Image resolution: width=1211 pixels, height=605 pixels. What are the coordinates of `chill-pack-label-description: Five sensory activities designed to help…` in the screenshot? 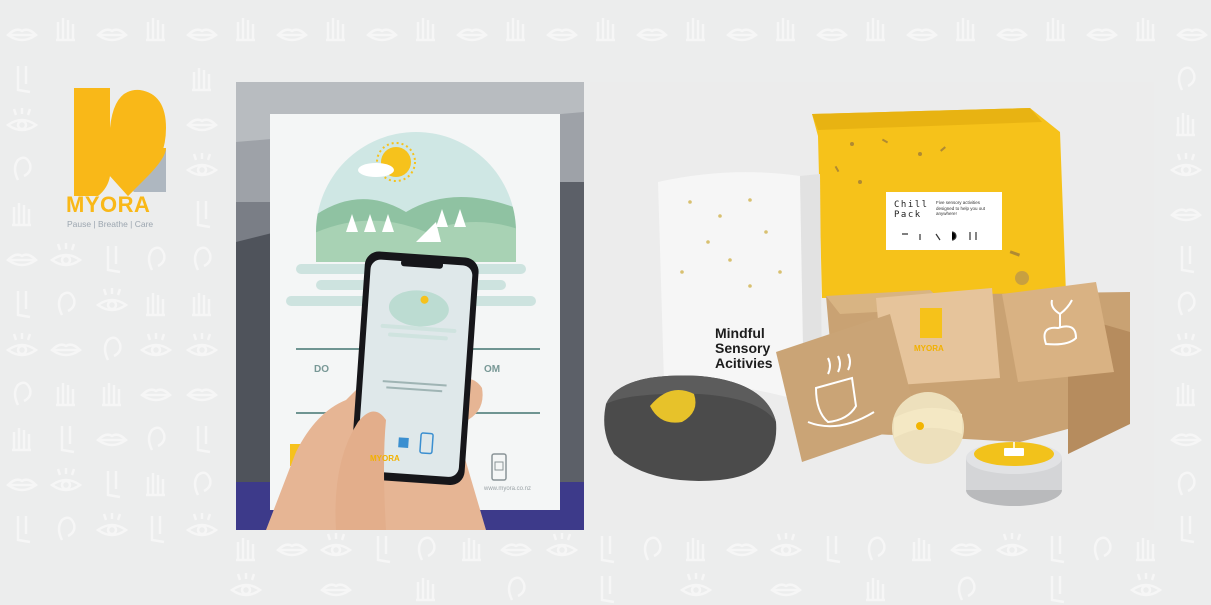 It's located at (961, 208).